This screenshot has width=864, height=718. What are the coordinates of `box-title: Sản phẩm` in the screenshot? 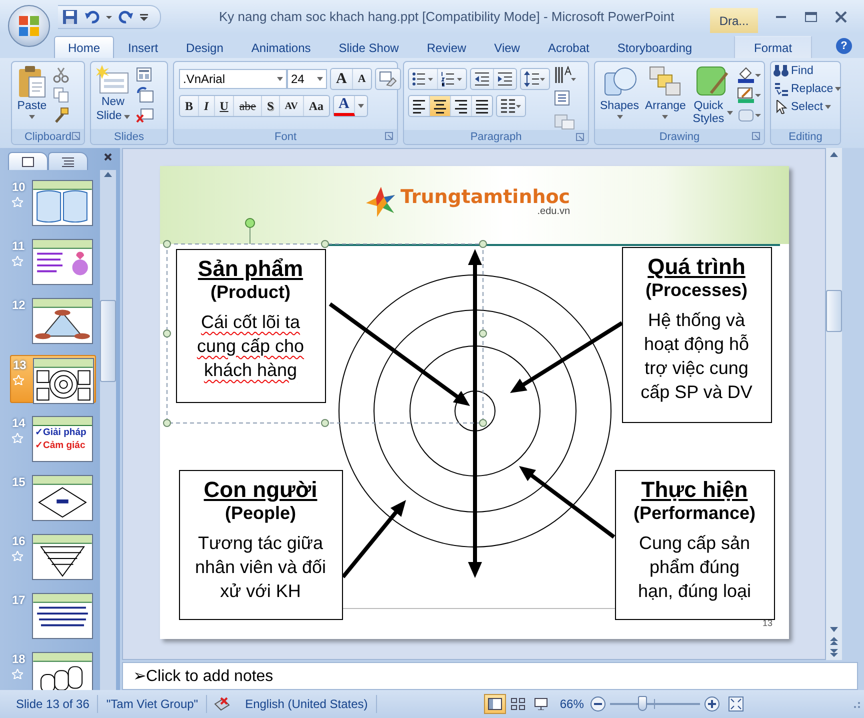 It's located at (251, 269).